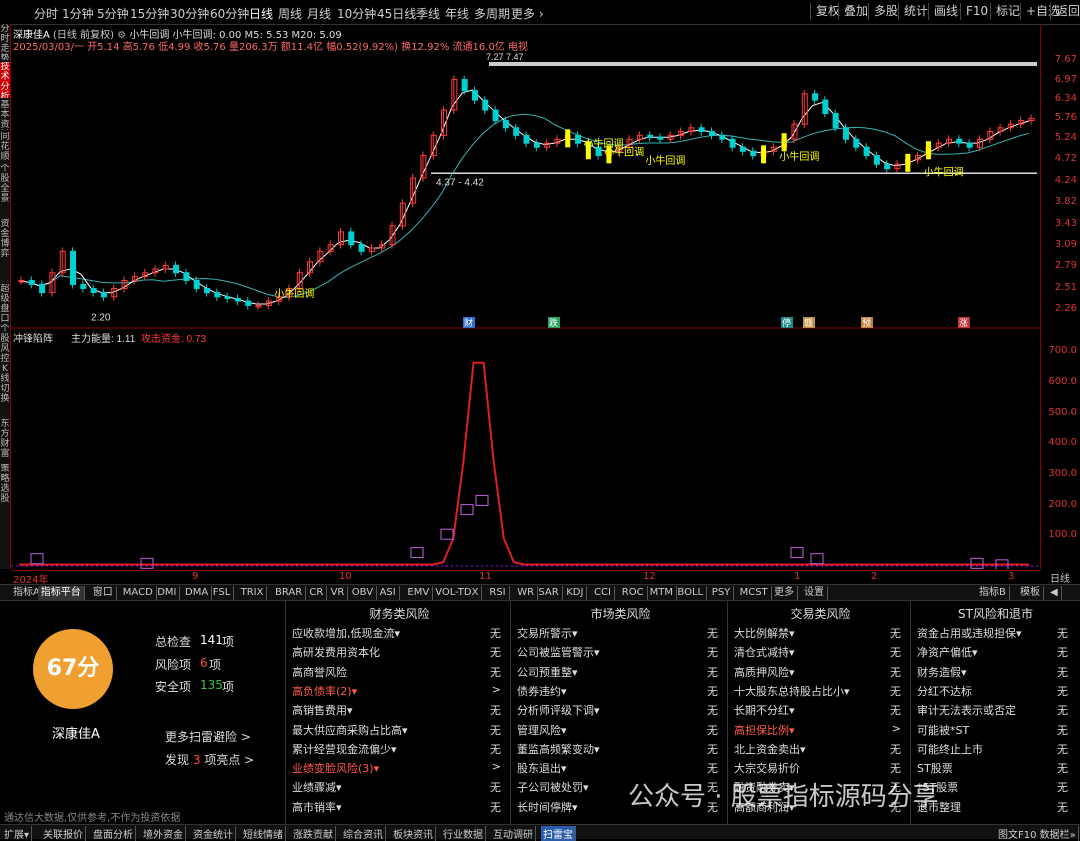 The width and height of the screenshot is (1080, 841). I want to click on indicator-tab: 窗口, so click(103, 593).